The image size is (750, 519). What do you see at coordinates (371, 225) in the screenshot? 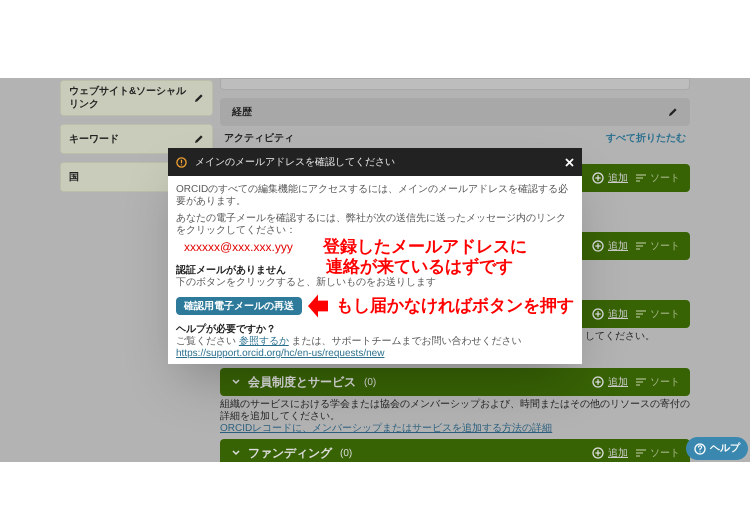
I see `instruction-text: あなたの電子メールを確認するには、弊社が次の送信先に送ったメッセージ内のリンクをクリックしてください：` at bounding box center [371, 225].